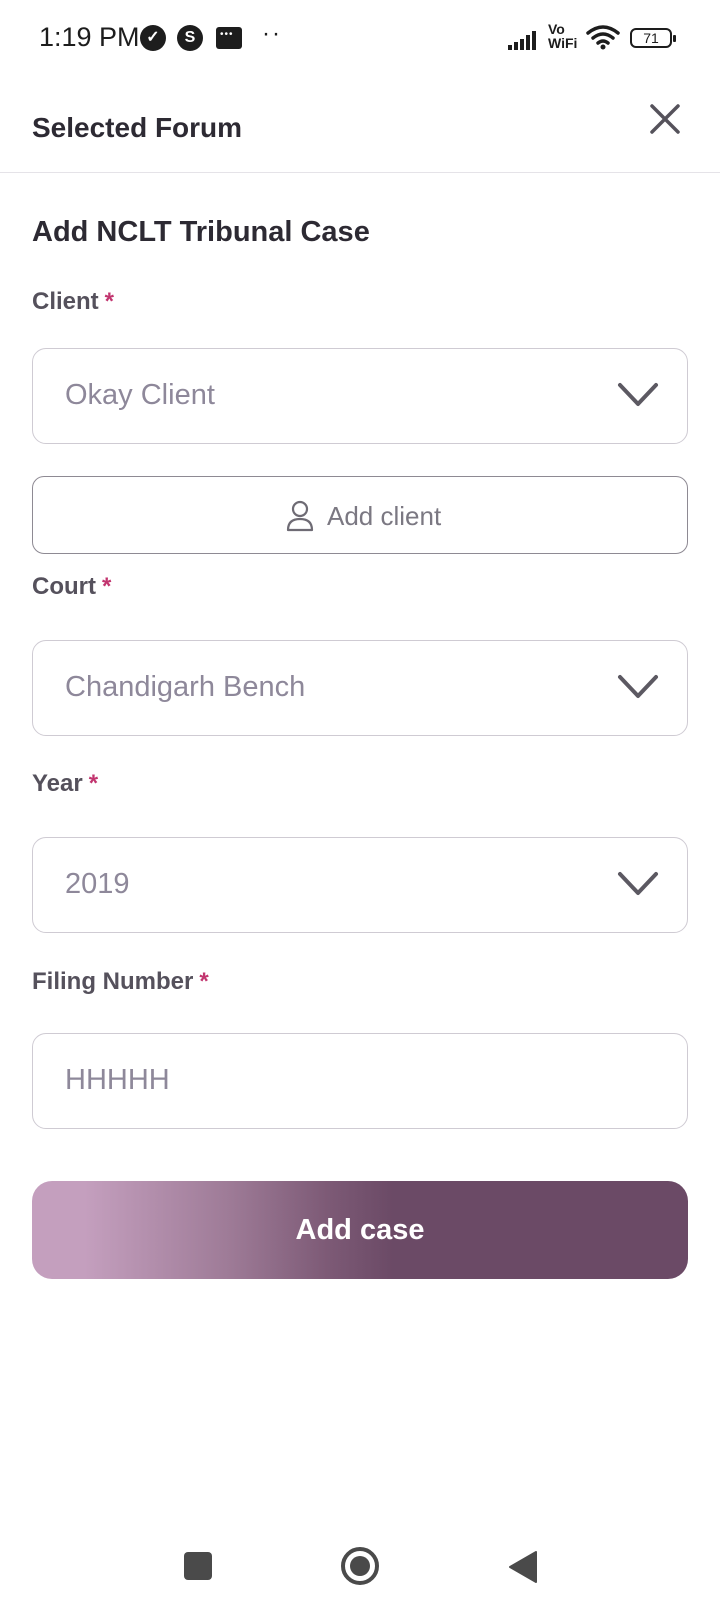 This screenshot has height=1600, width=720. I want to click on add-case-label: Add case, so click(360, 1230).